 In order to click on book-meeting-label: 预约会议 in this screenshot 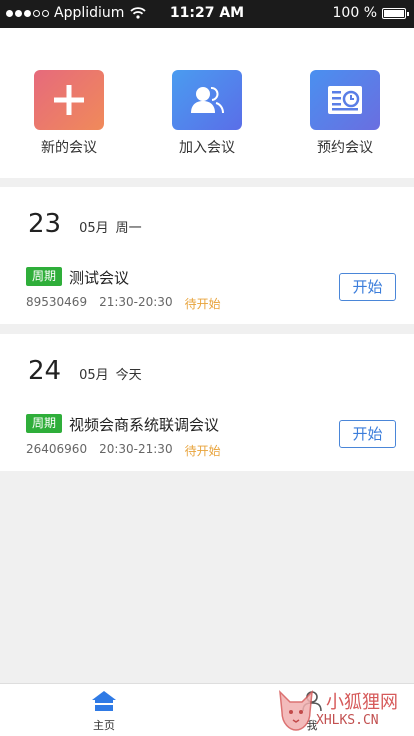, I will do `click(345, 148)`.